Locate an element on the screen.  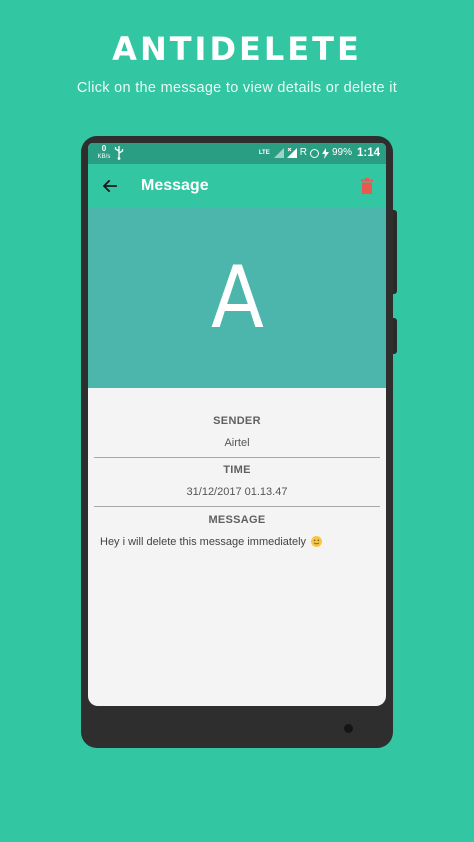
network-speed-value: 0 is located at coordinates (104, 148).